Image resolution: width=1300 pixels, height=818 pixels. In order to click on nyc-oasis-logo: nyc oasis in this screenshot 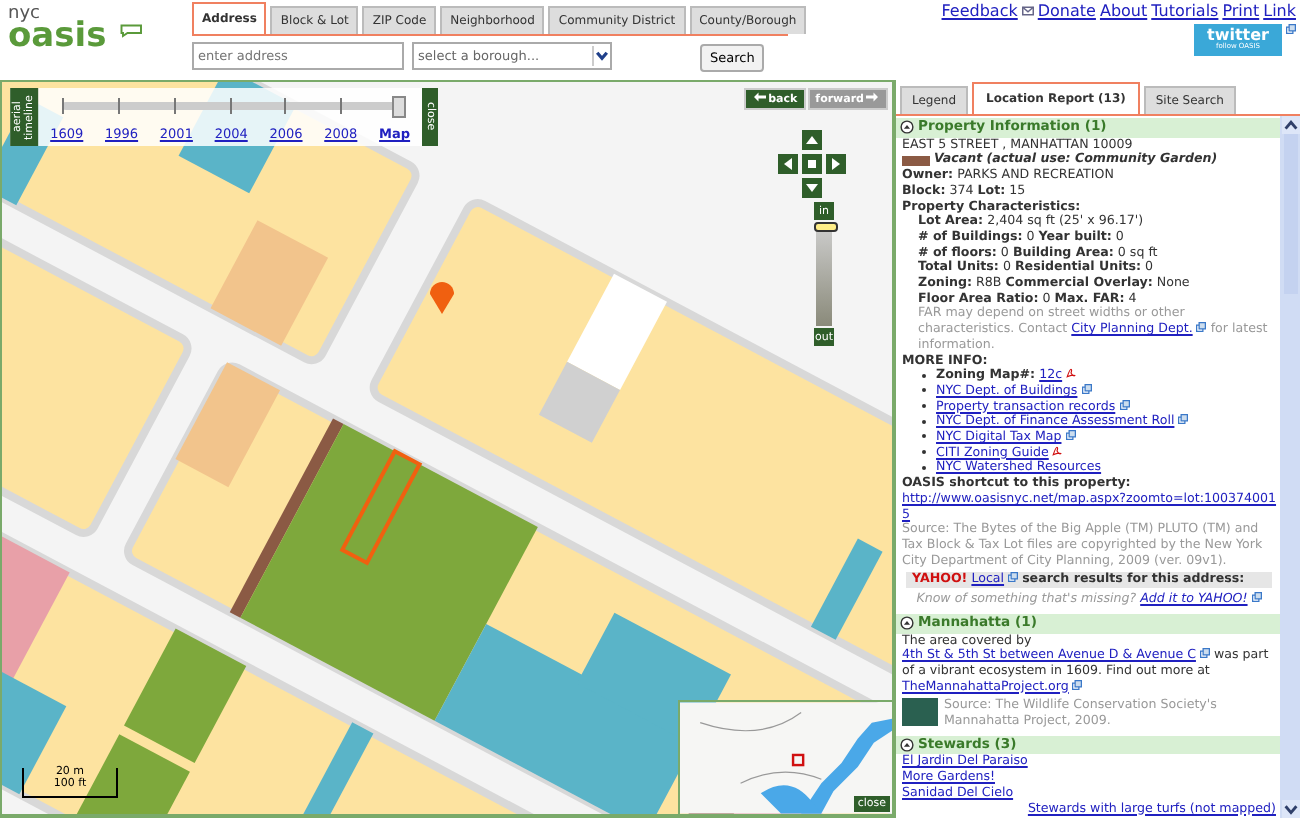, I will do `click(94, 27)`.